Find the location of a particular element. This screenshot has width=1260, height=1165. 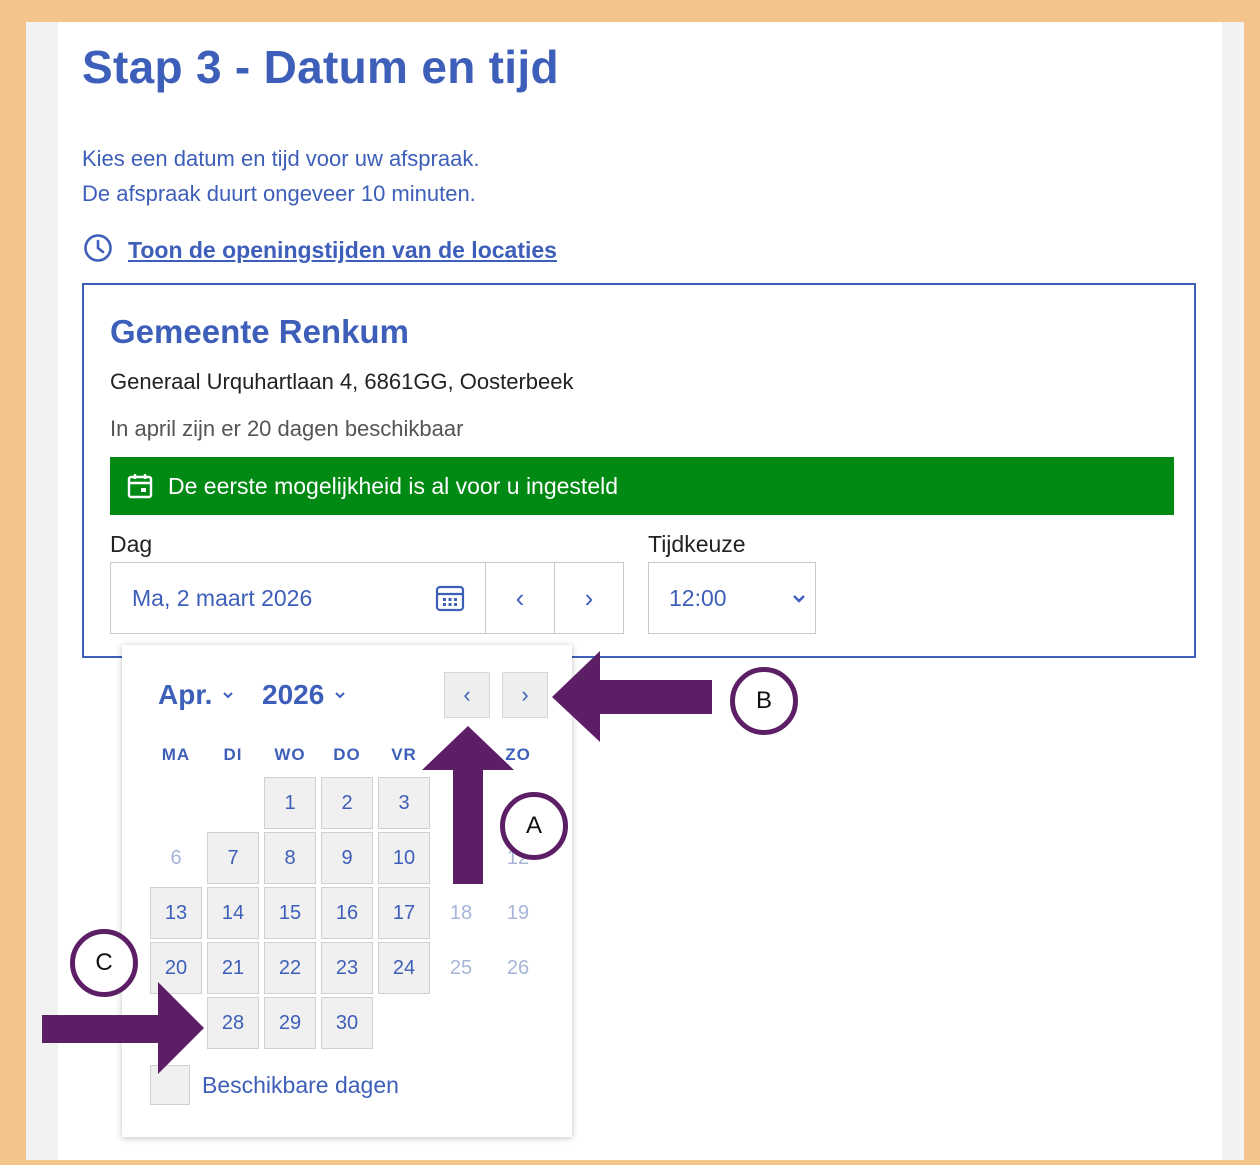

arrow-b is located at coordinates (632, 696).